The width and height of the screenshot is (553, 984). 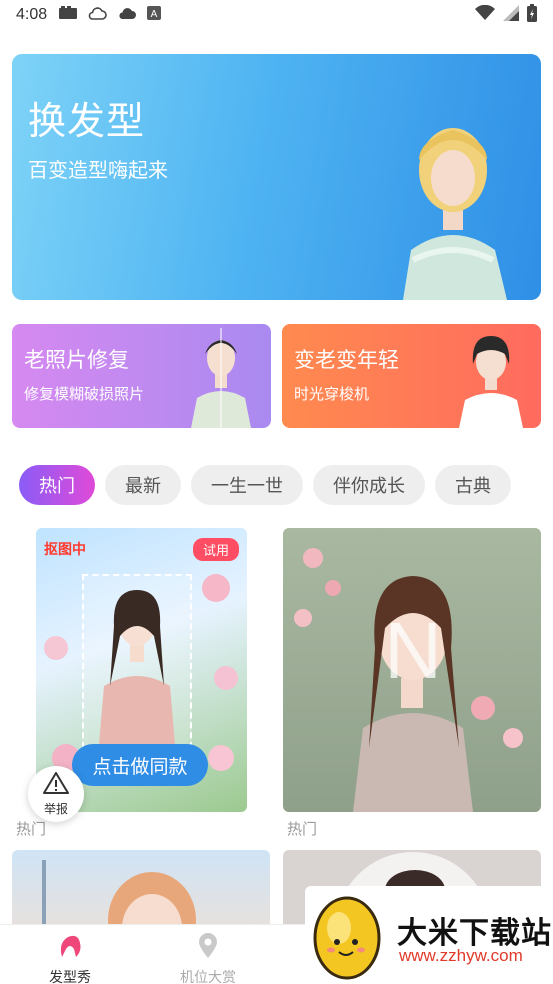 I want to click on svg-text: A, so click(x=154, y=14).